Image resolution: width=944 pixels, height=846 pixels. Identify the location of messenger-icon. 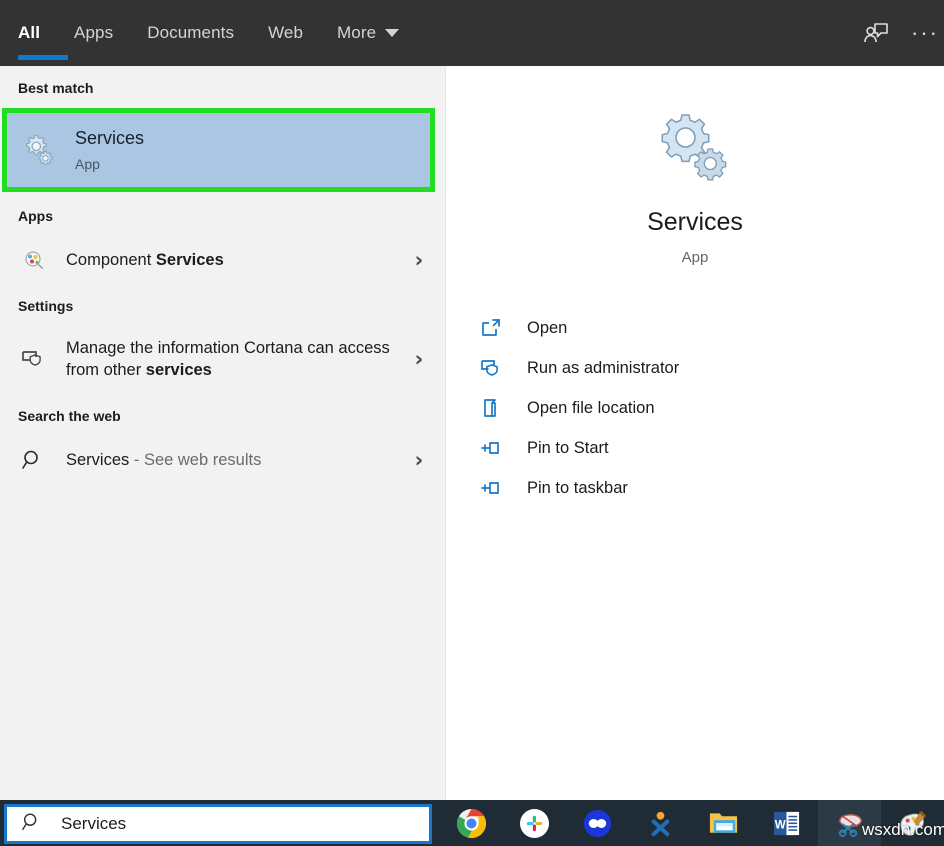
(597, 823).